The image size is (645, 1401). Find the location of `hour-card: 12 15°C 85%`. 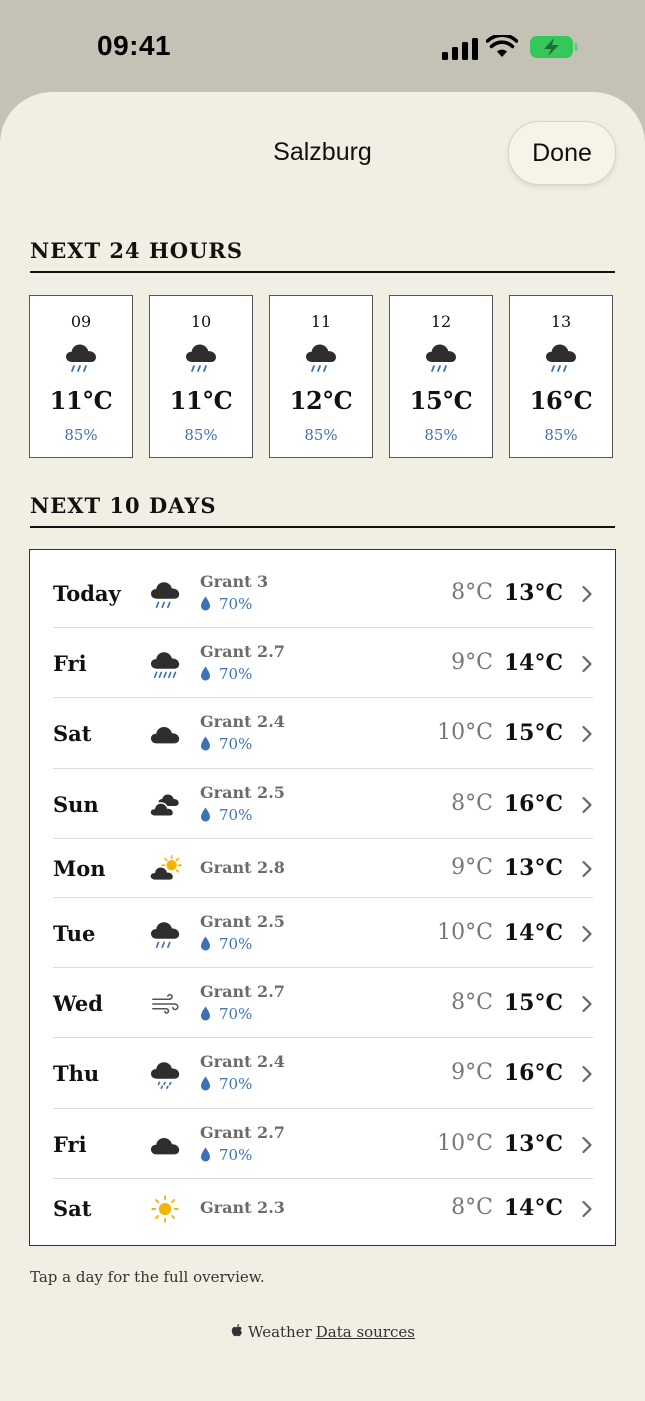

hour-card: 12 15°C 85% is located at coordinates (441, 376).